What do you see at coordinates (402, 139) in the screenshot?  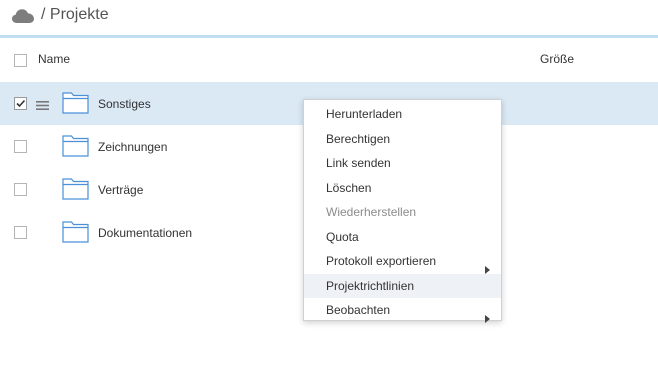 I see `menu-item-berechtigen: Berechtigen` at bounding box center [402, 139].